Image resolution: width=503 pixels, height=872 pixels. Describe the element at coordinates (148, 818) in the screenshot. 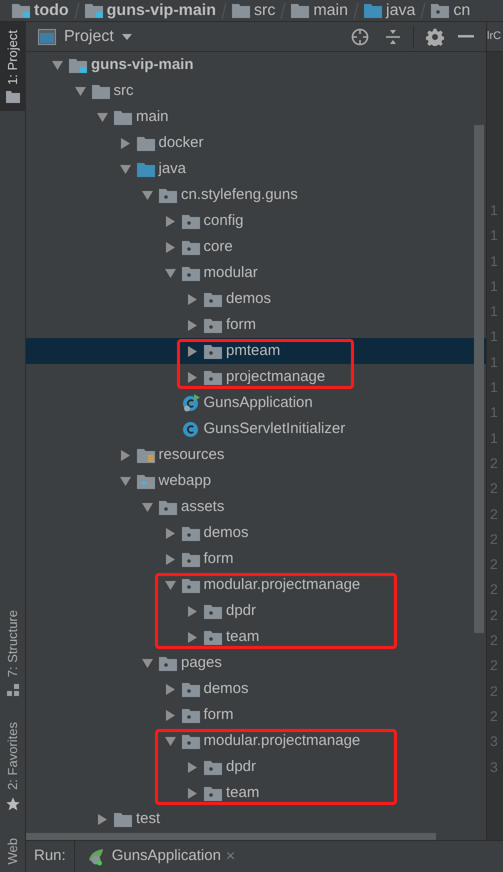

I see `tree-item-label: test` at that location.